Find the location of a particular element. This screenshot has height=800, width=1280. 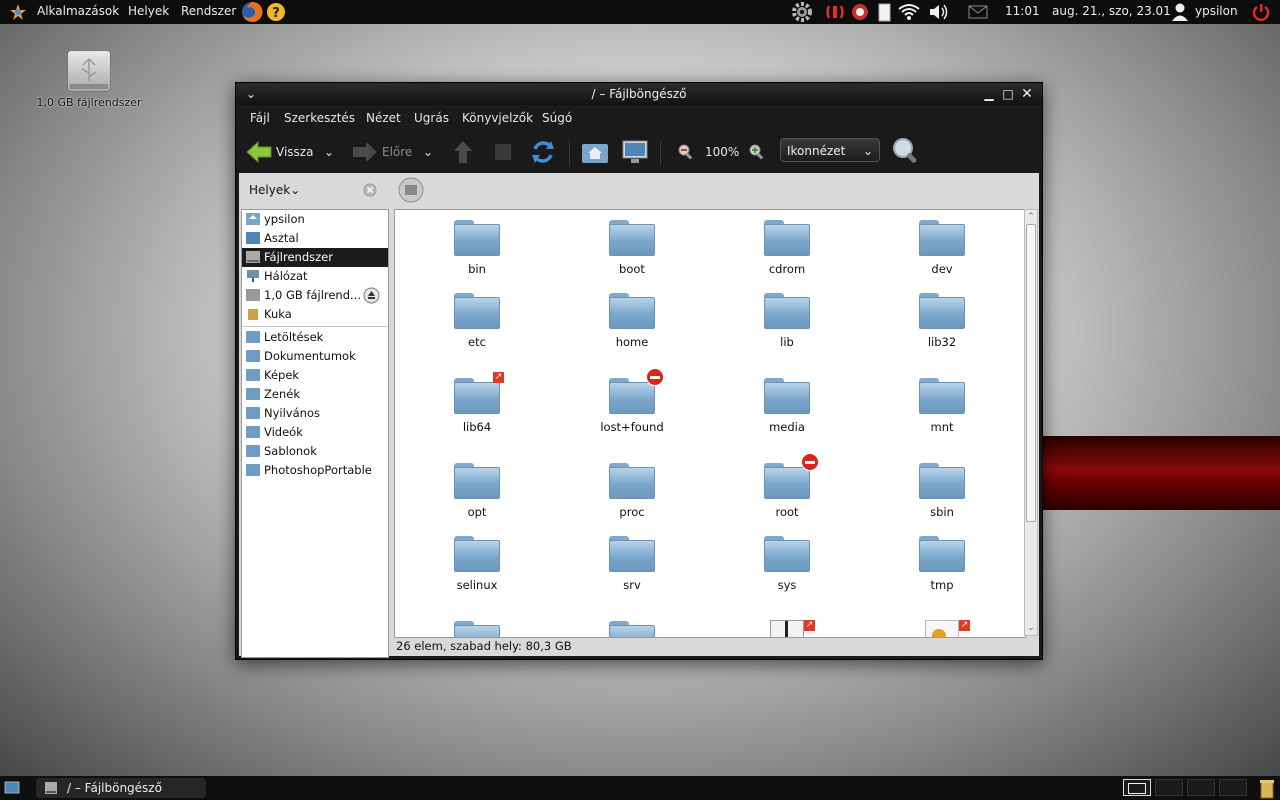

desktop-drive-icon: 1,0 GB fájlrendszer is located at coordinates (89, 79).